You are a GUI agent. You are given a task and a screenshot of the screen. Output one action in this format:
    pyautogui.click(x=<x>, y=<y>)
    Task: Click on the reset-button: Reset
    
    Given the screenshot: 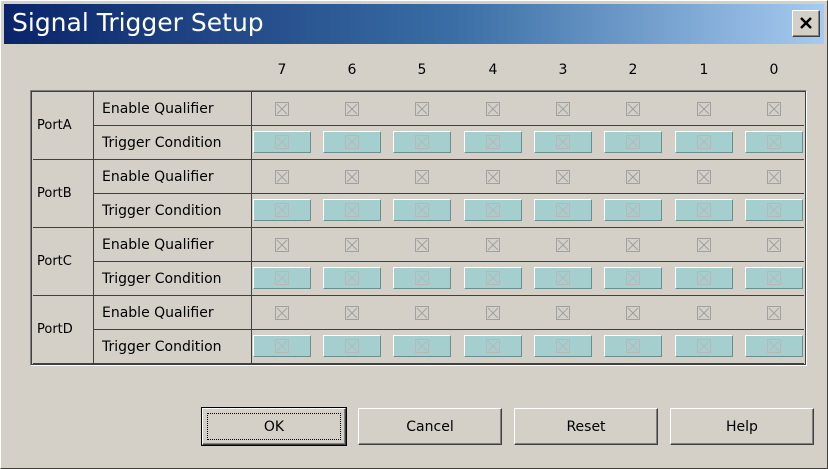 What is the action you would take?
    pyautogui.click(x=586, y=426)
    